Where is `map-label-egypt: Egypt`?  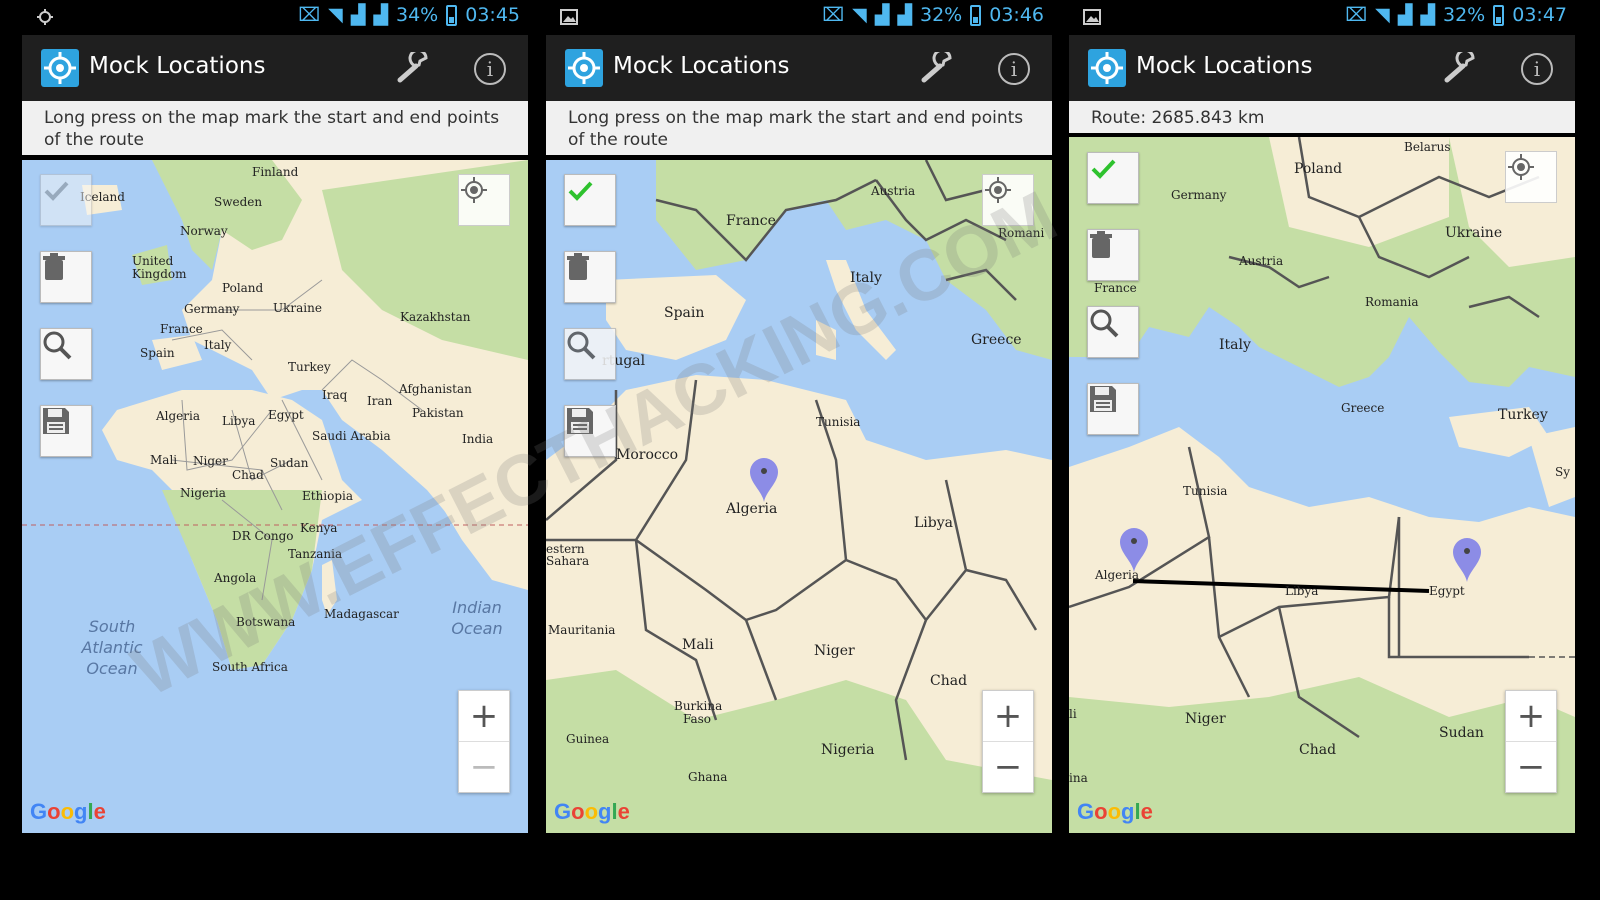 map-label-egypt: Egypt is located at coordinates (1447, 591).